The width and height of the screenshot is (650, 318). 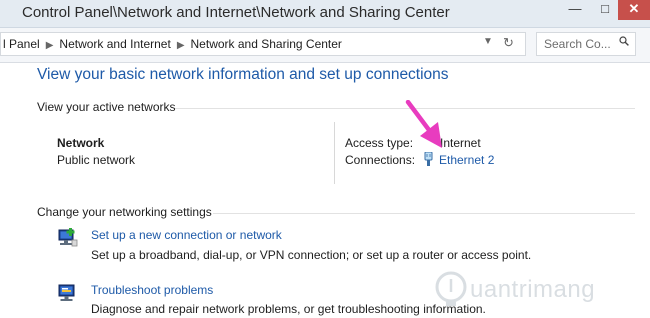 What do you see at coordinates (114, 44) in the screenshot?
I see `breadcrumb-network-and-internet: Network and Internet` at bounding box center [114, 44].